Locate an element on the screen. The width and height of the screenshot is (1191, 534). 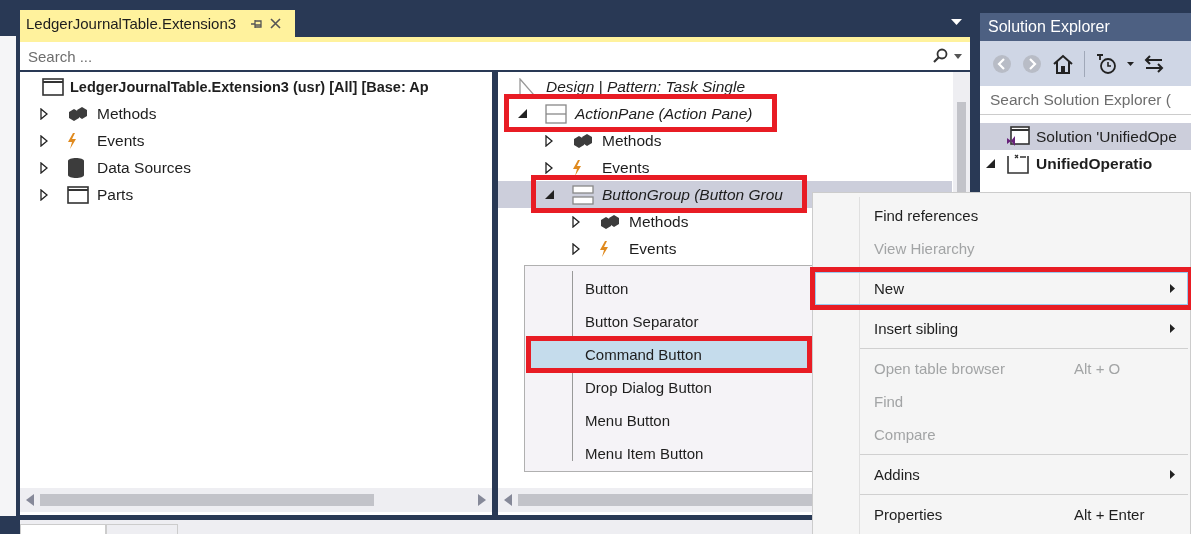
menu-item: Properties Alt + Enter is located at coordinates (1001, 514).